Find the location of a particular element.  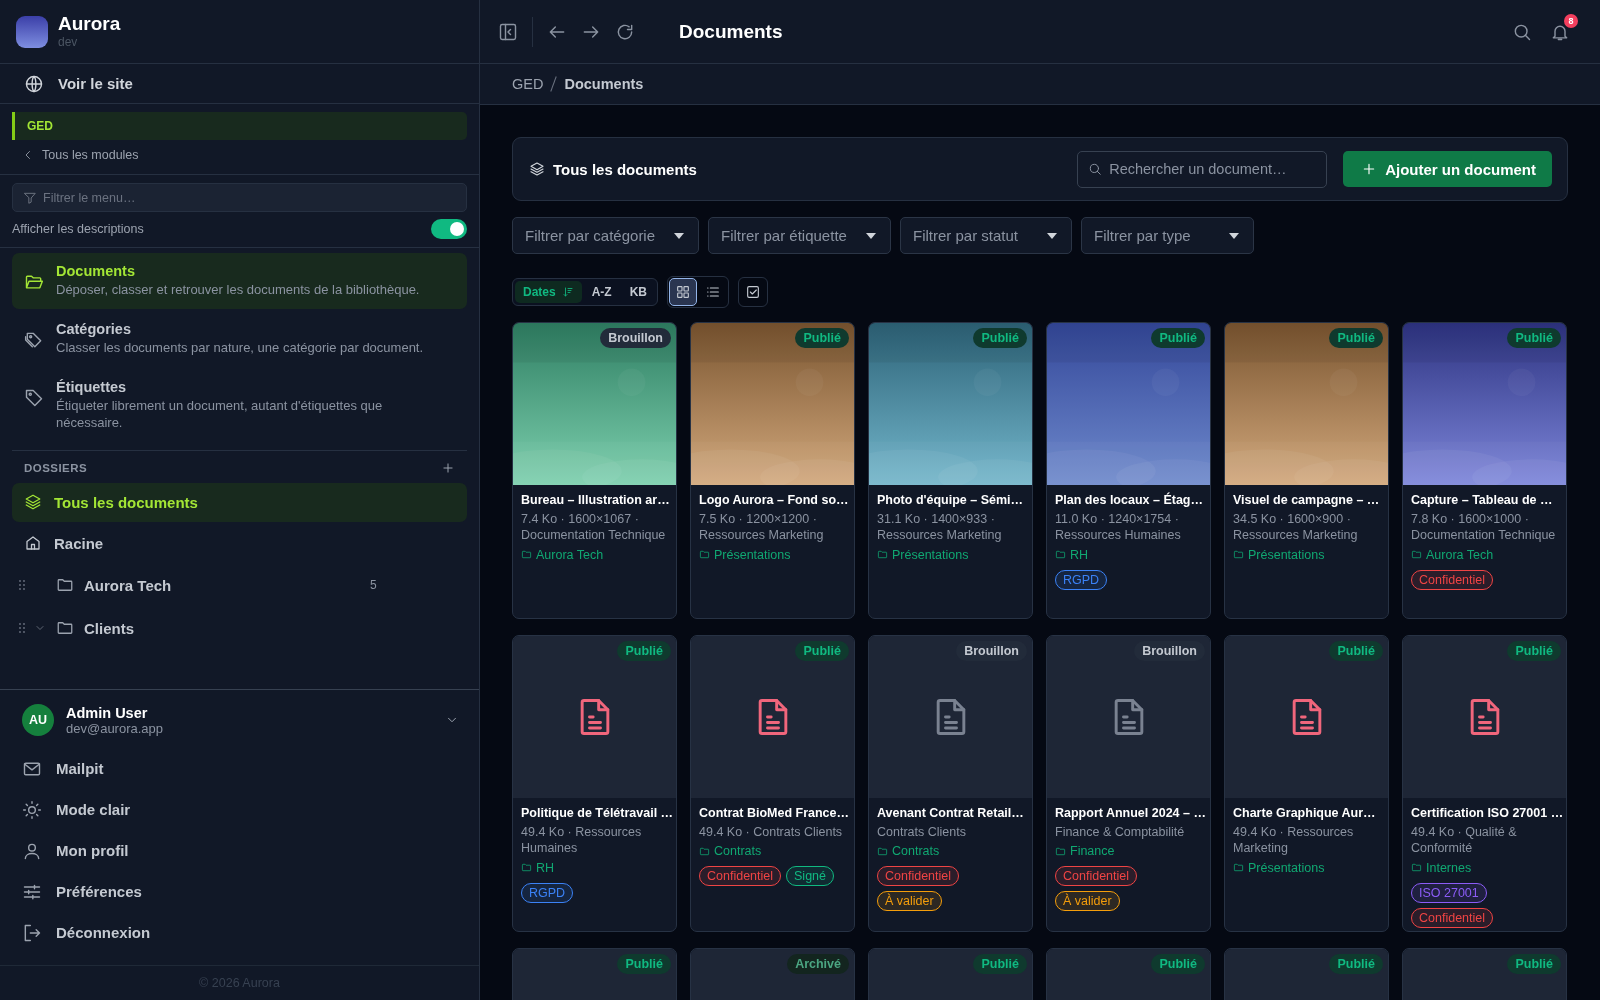

sun-icon is located at coordinates (32, 809).